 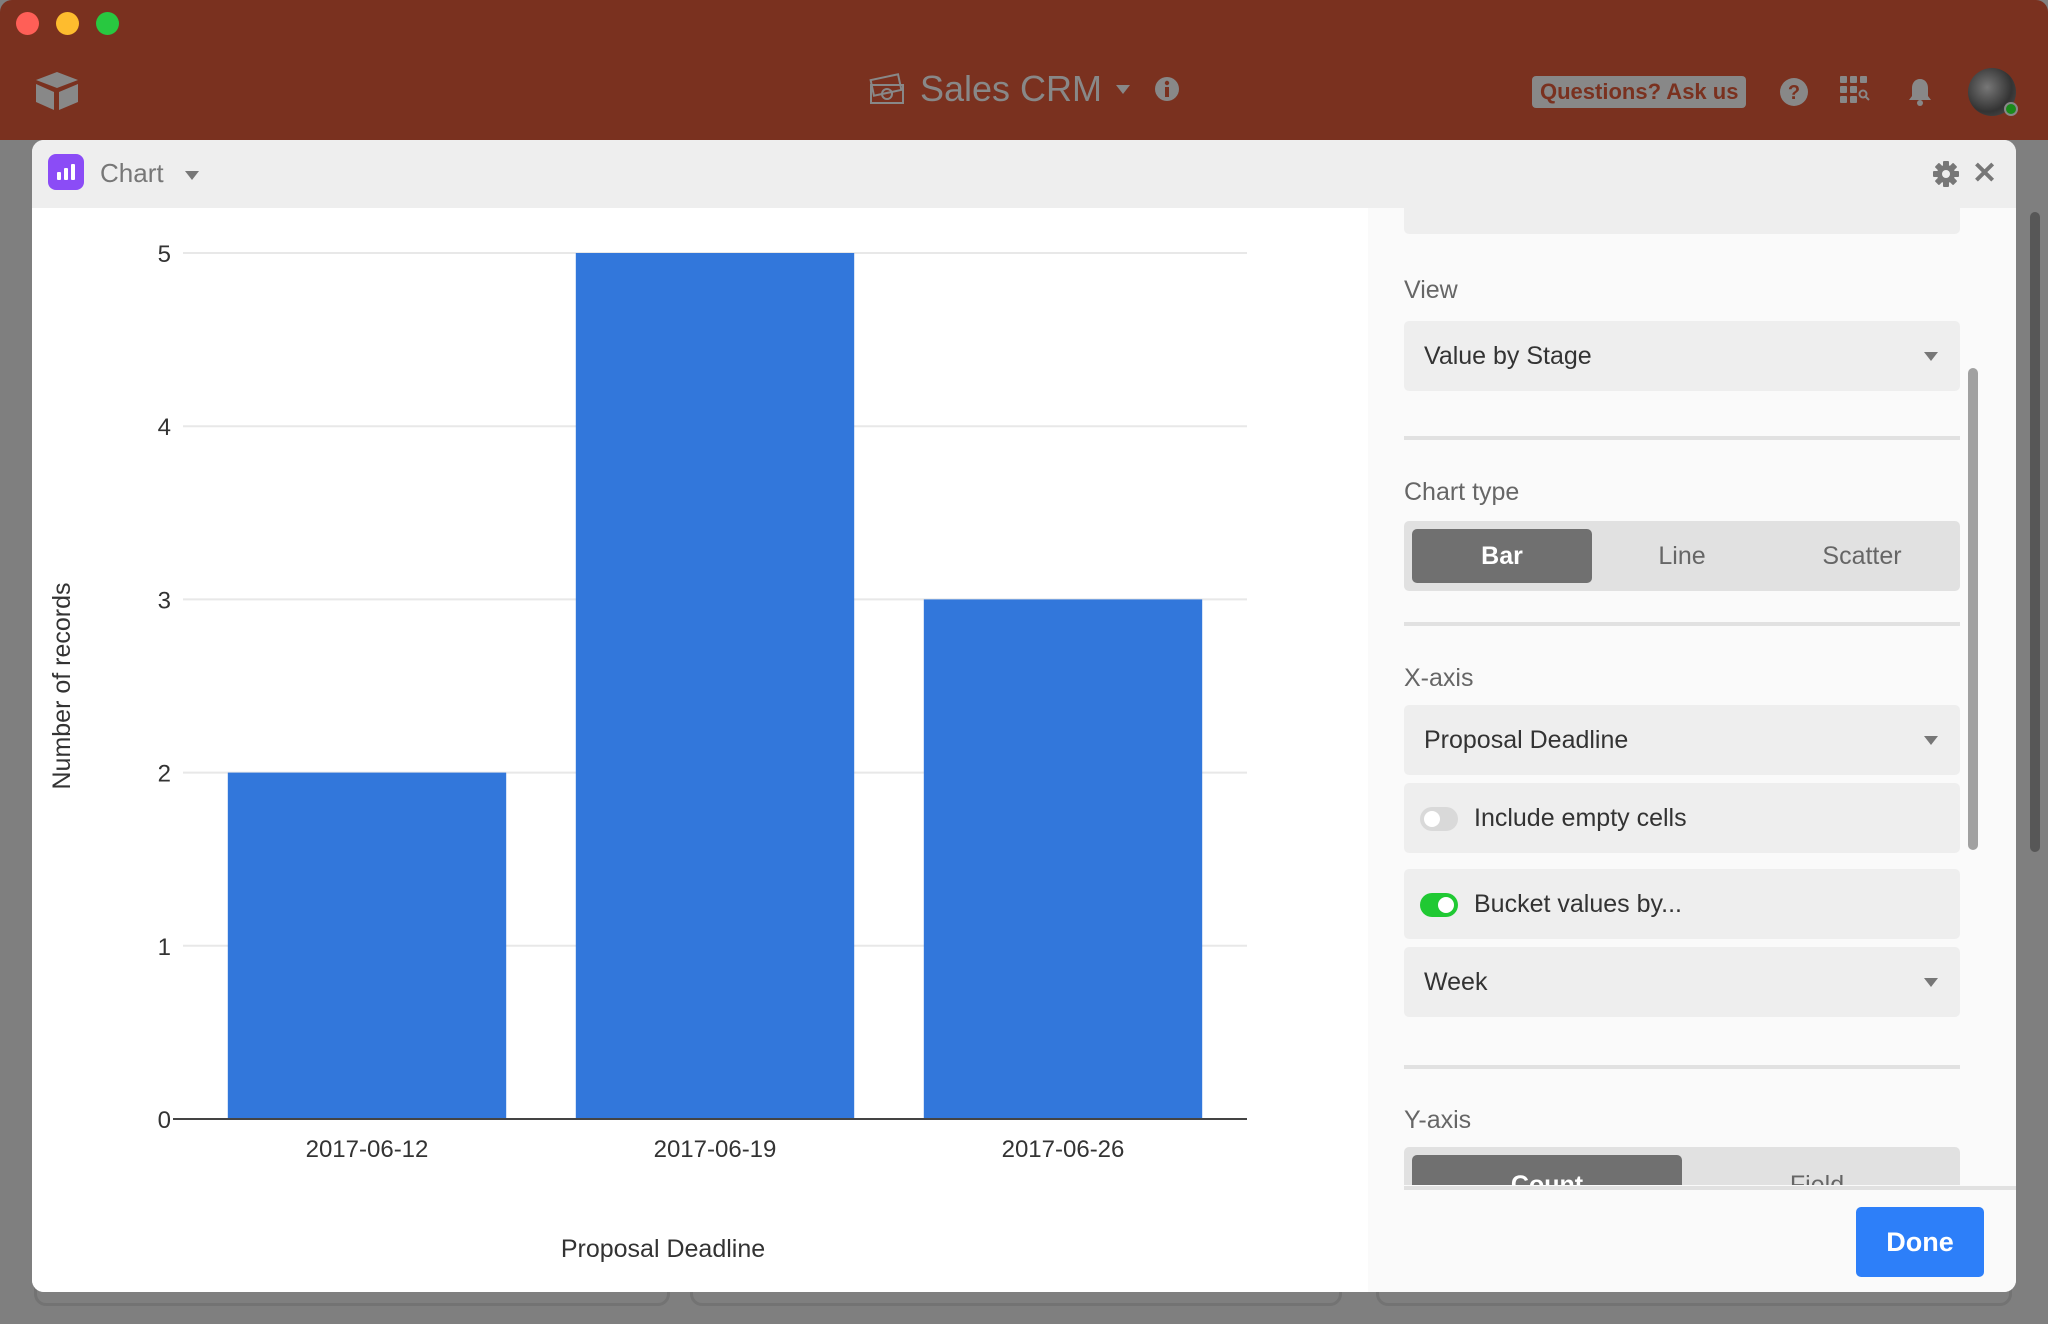 What do you see at coordinates (663, 1249) in the screenshot?
I see `x-axis-title: Proposal Deadline` at bounding box center [663, 1249].